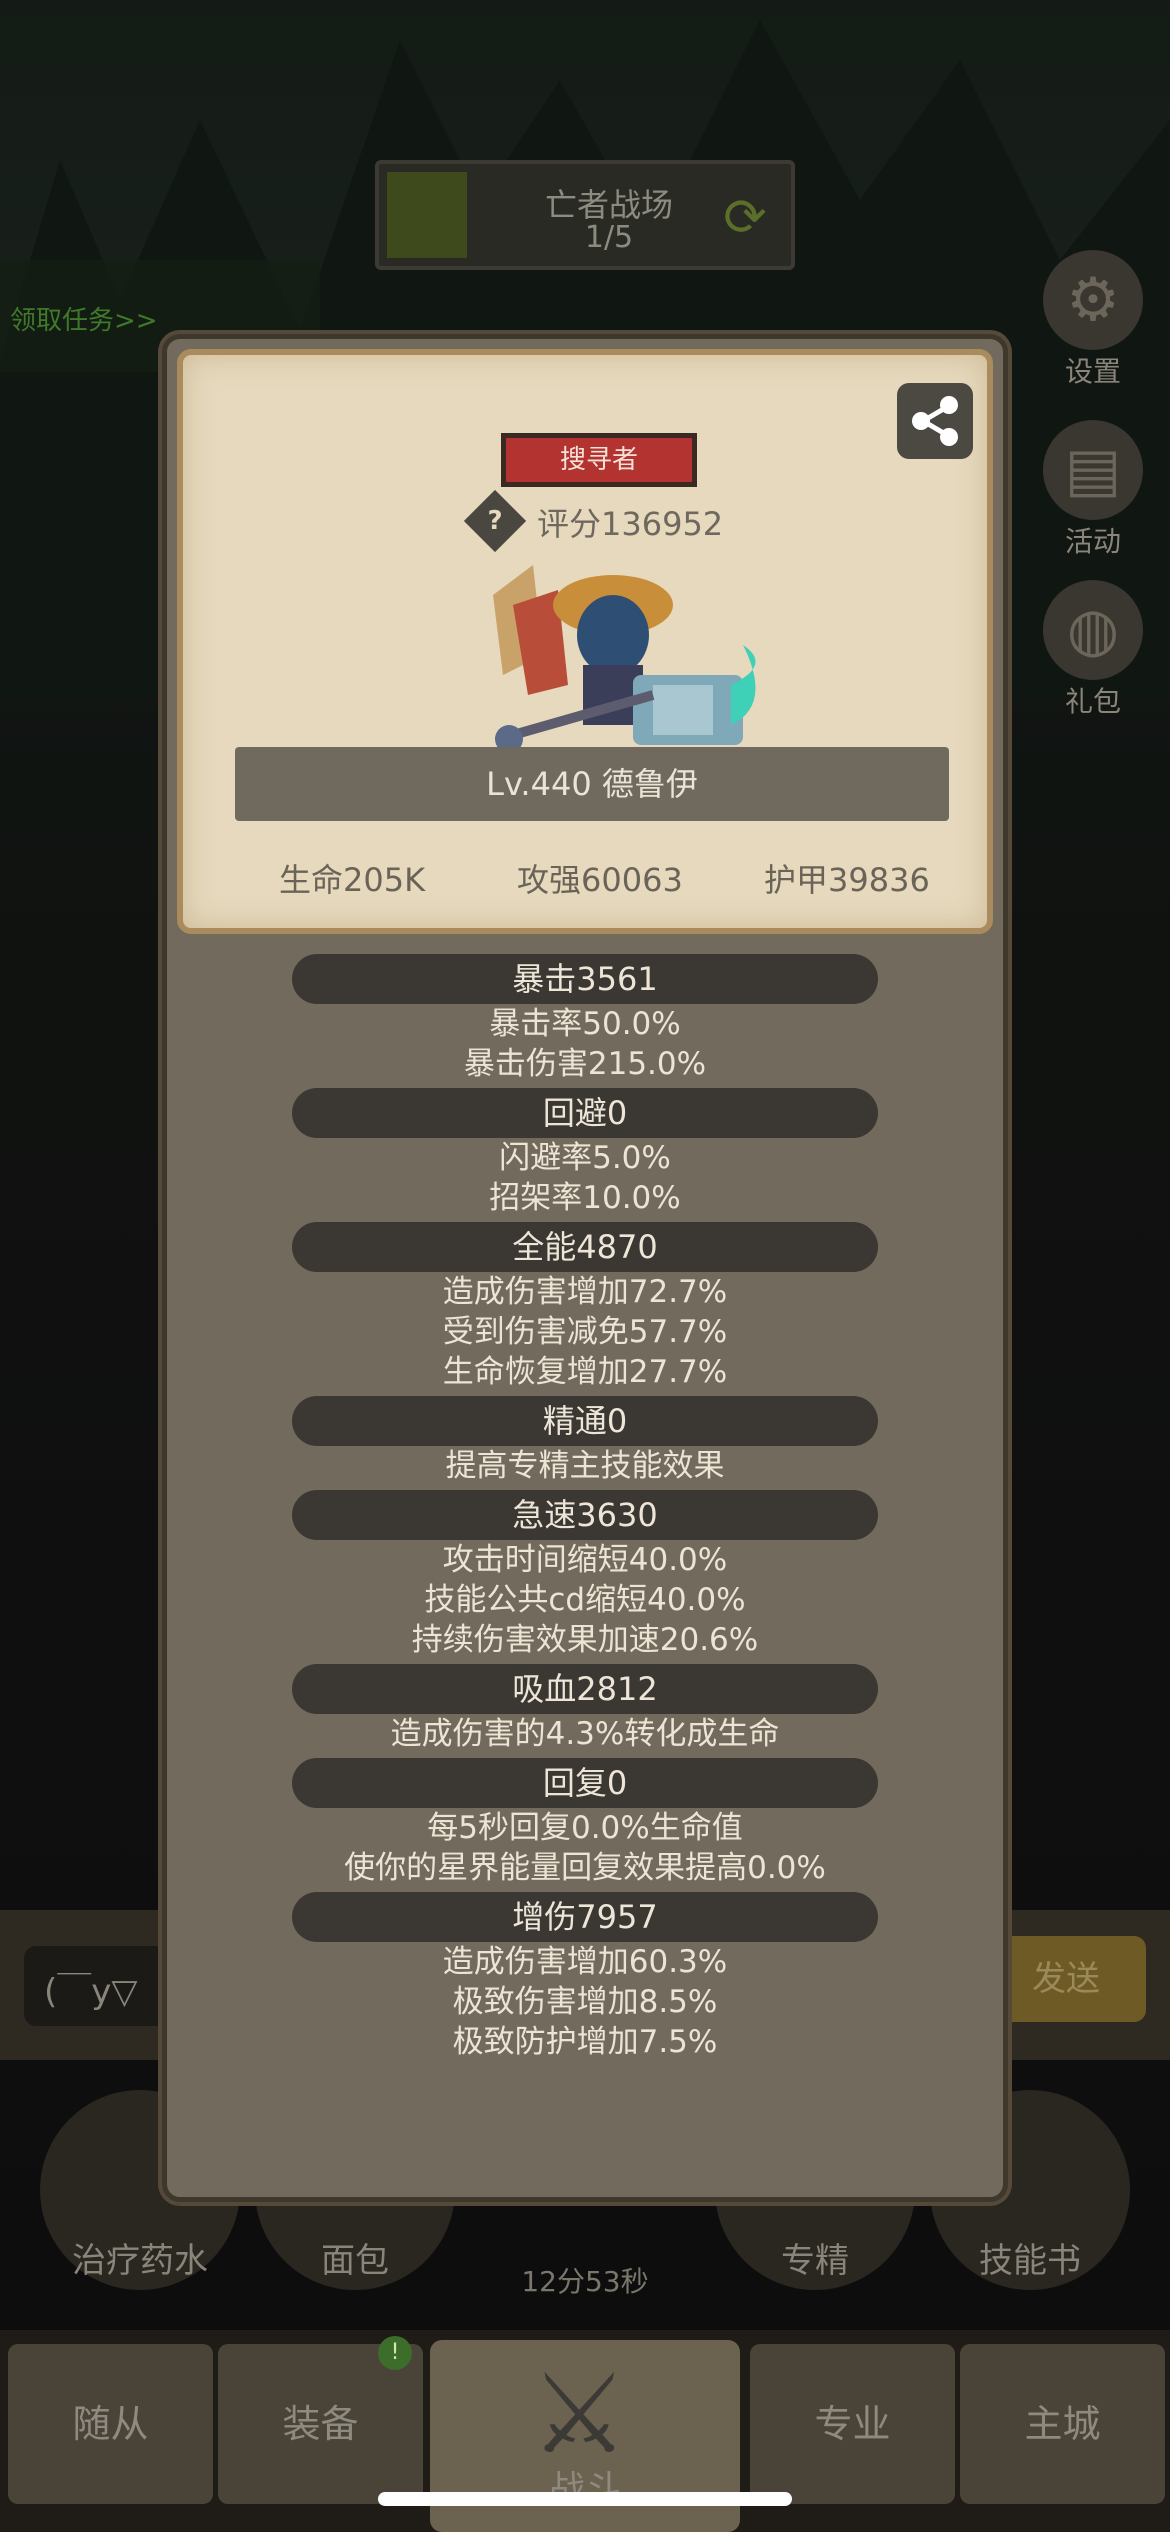  I want to click on share-button, so click(935, 421).